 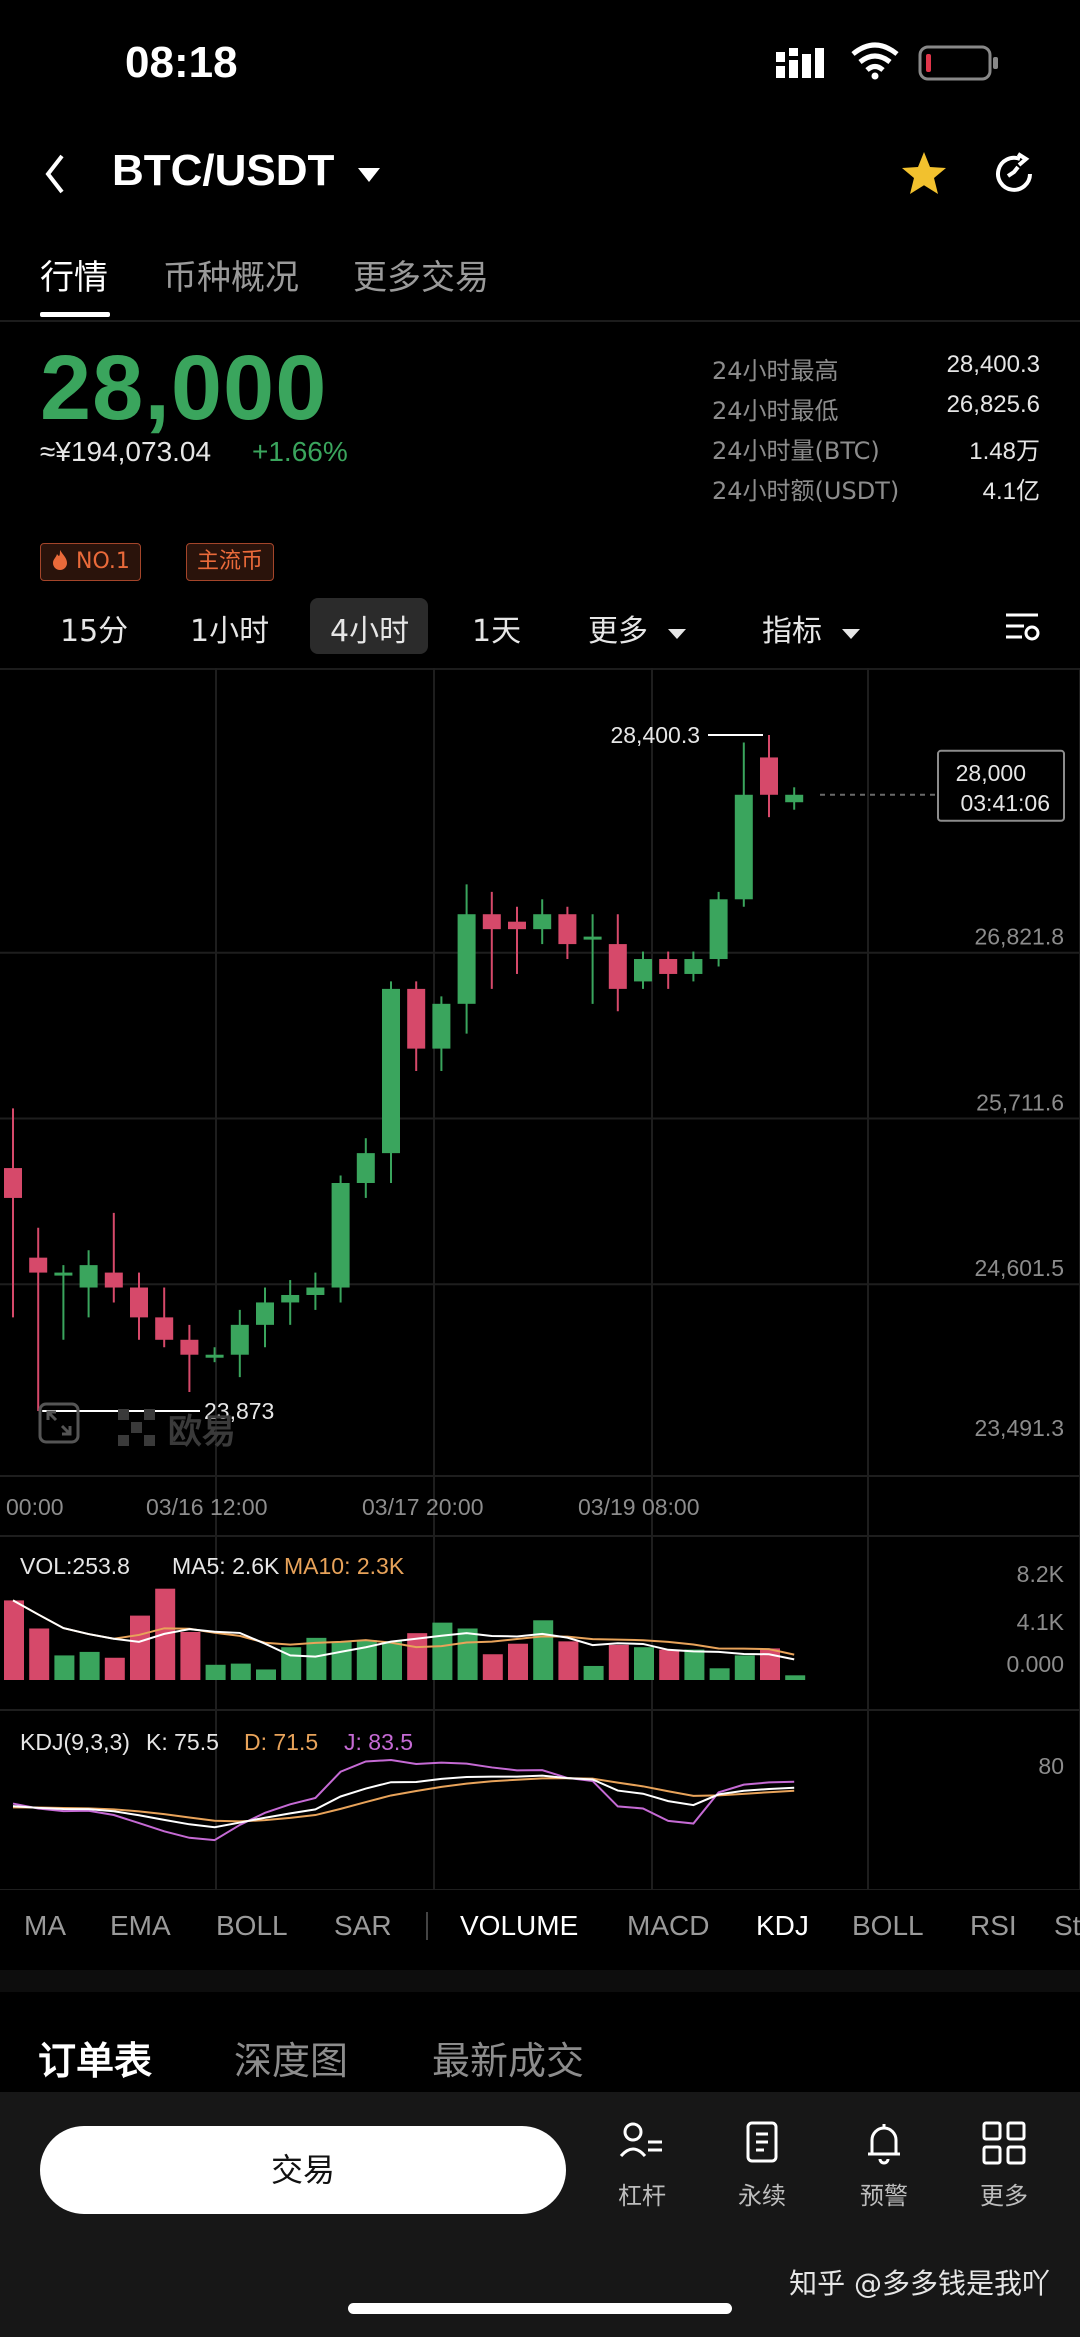 What do you see at coordinates (640, 2140) in the screenshot?
I see `margin-icon` at bounding box center [640, 2140].